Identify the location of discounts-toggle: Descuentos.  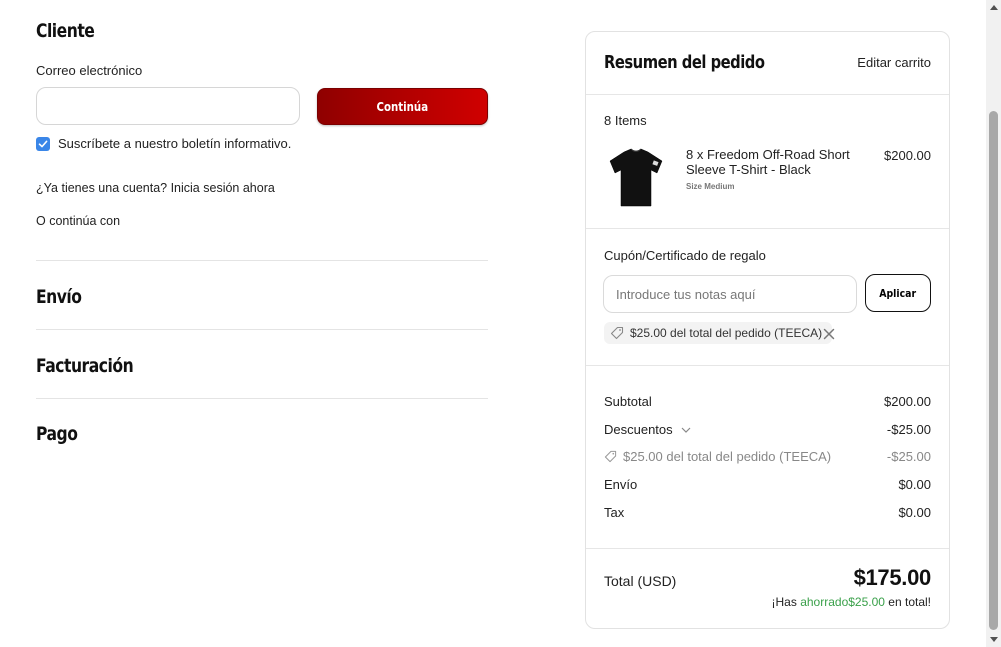
(647, 429).